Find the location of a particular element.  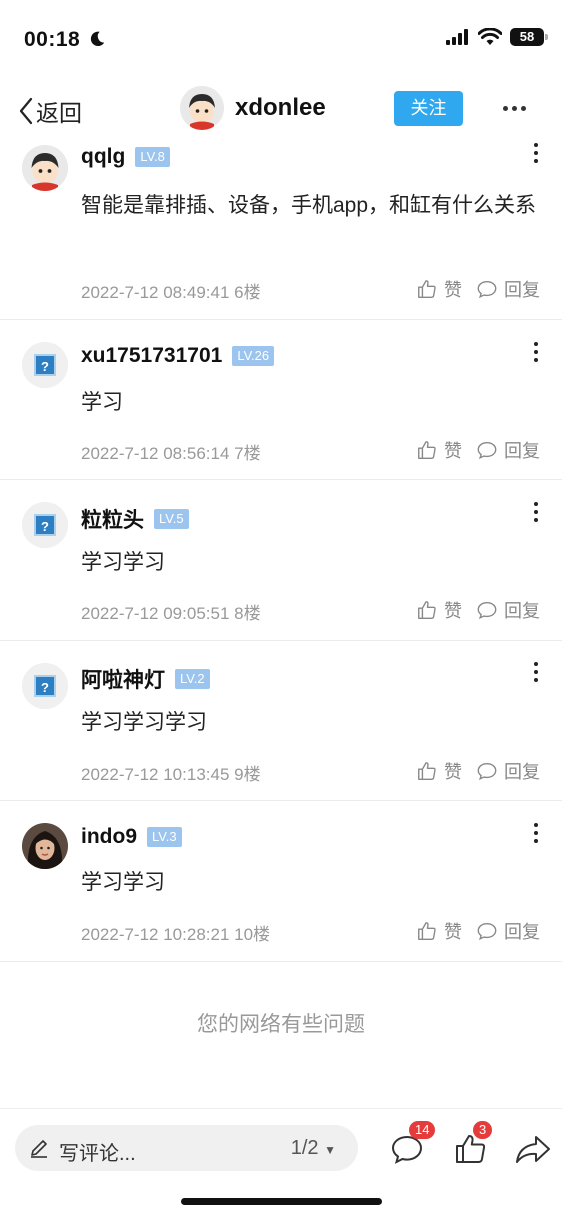

comment-header: 粒粒头 LV.5 is located at coordinates (135, 519).